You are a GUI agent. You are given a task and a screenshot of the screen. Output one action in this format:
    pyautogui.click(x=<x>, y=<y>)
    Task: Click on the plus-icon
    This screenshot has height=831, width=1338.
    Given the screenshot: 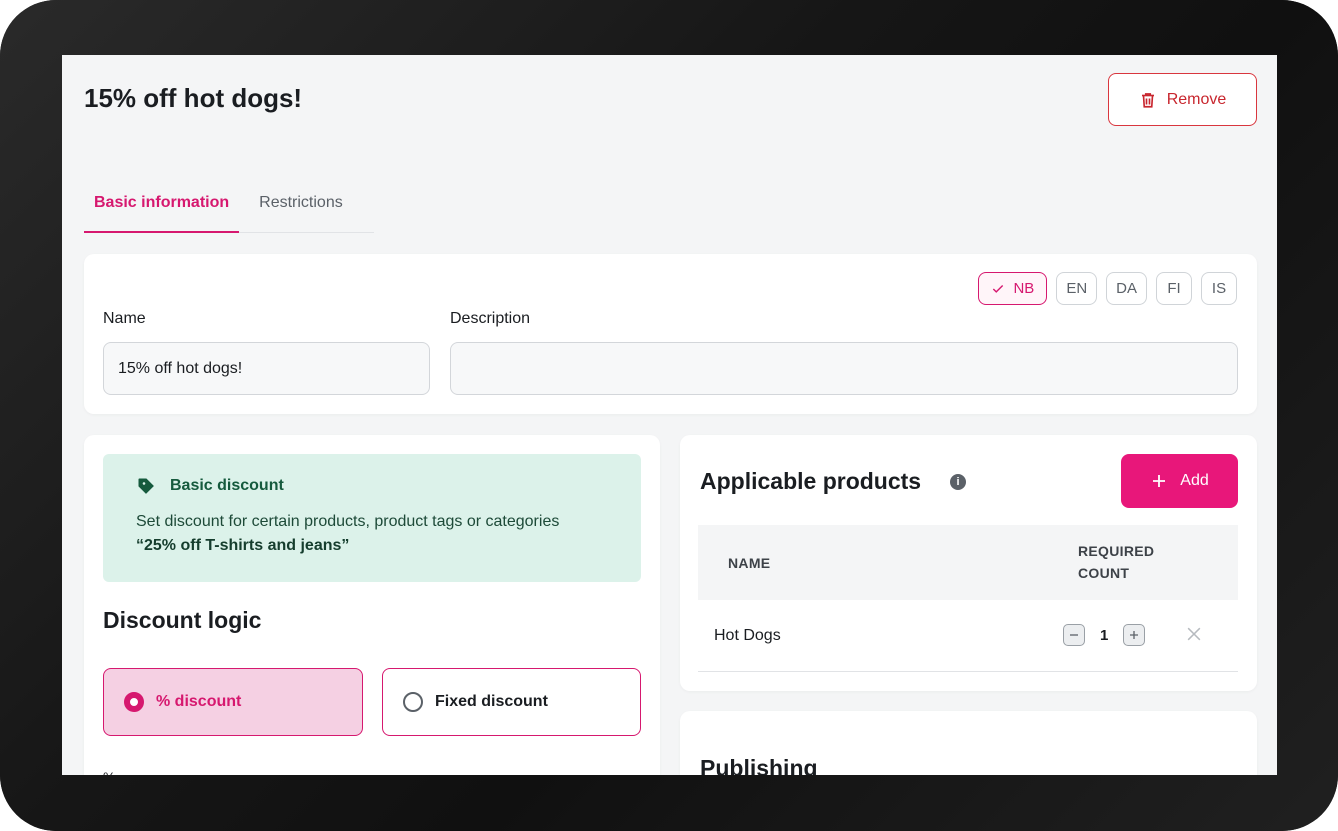 What is the action you would take?
    pyautogui.click(x=1159, y=481)
    